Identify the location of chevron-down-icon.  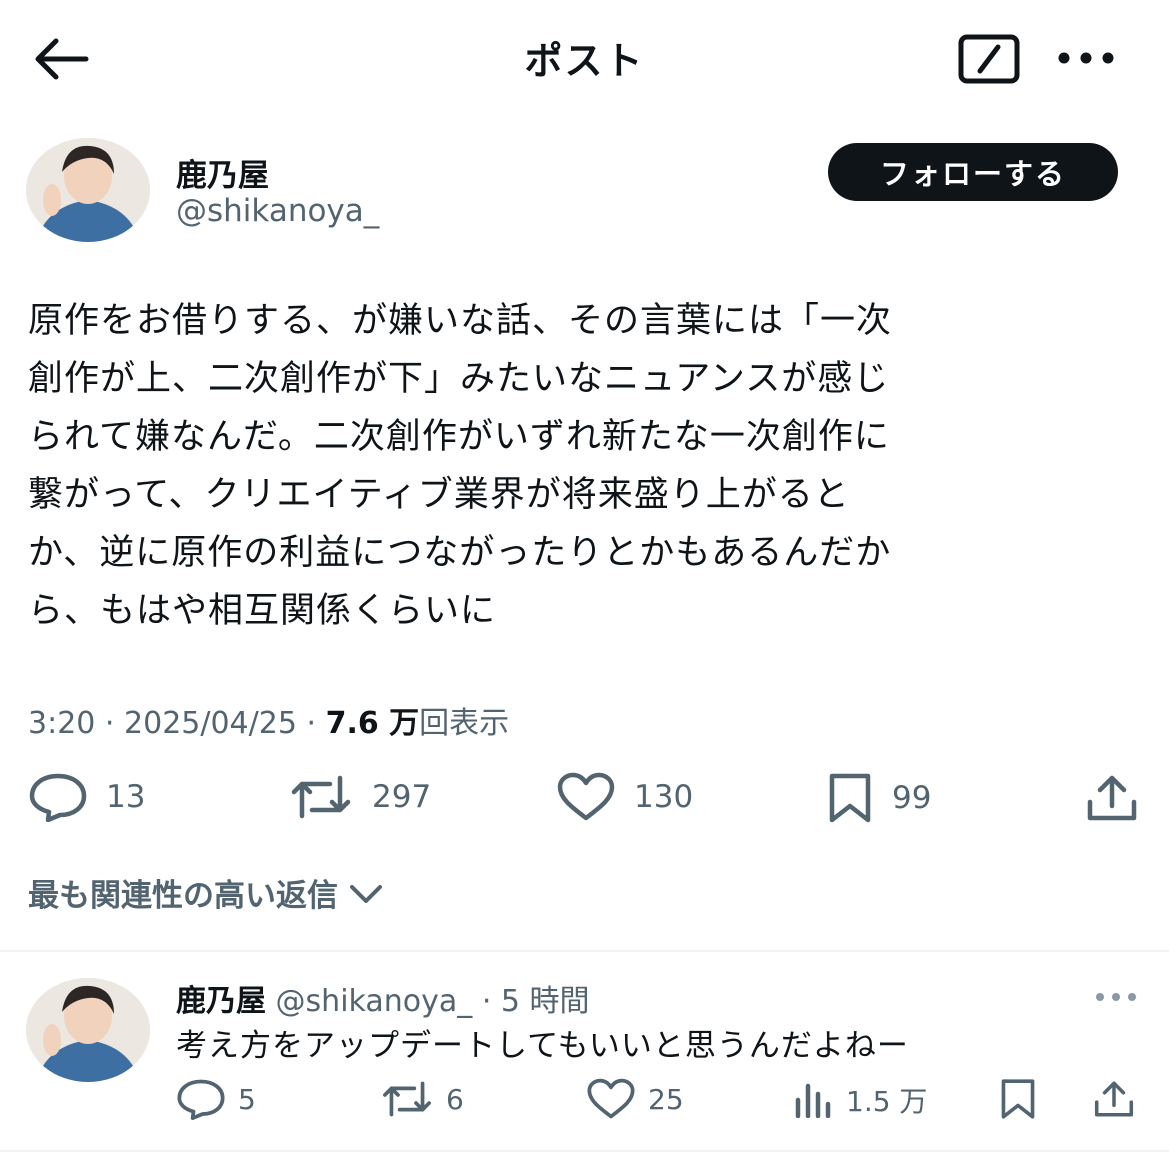
(366, 893).